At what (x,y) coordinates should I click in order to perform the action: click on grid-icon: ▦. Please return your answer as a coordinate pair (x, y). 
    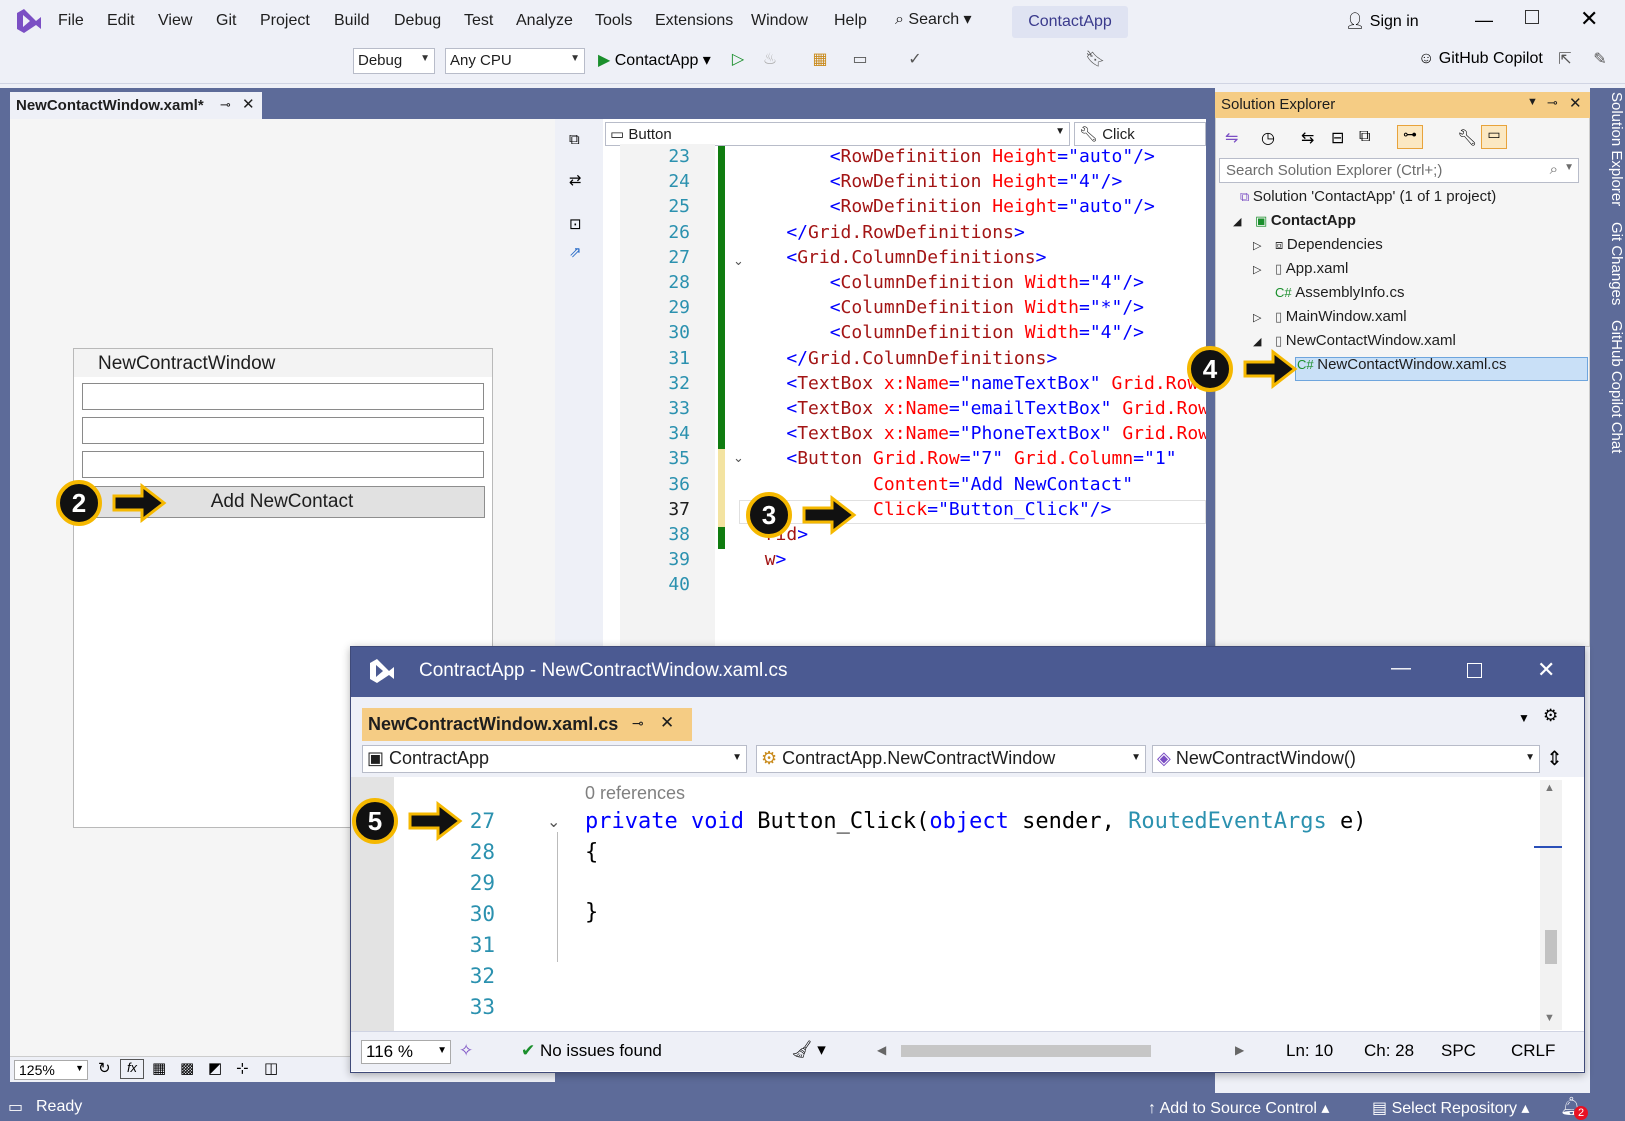
    Looking at the image, I should click on (159, 1068).